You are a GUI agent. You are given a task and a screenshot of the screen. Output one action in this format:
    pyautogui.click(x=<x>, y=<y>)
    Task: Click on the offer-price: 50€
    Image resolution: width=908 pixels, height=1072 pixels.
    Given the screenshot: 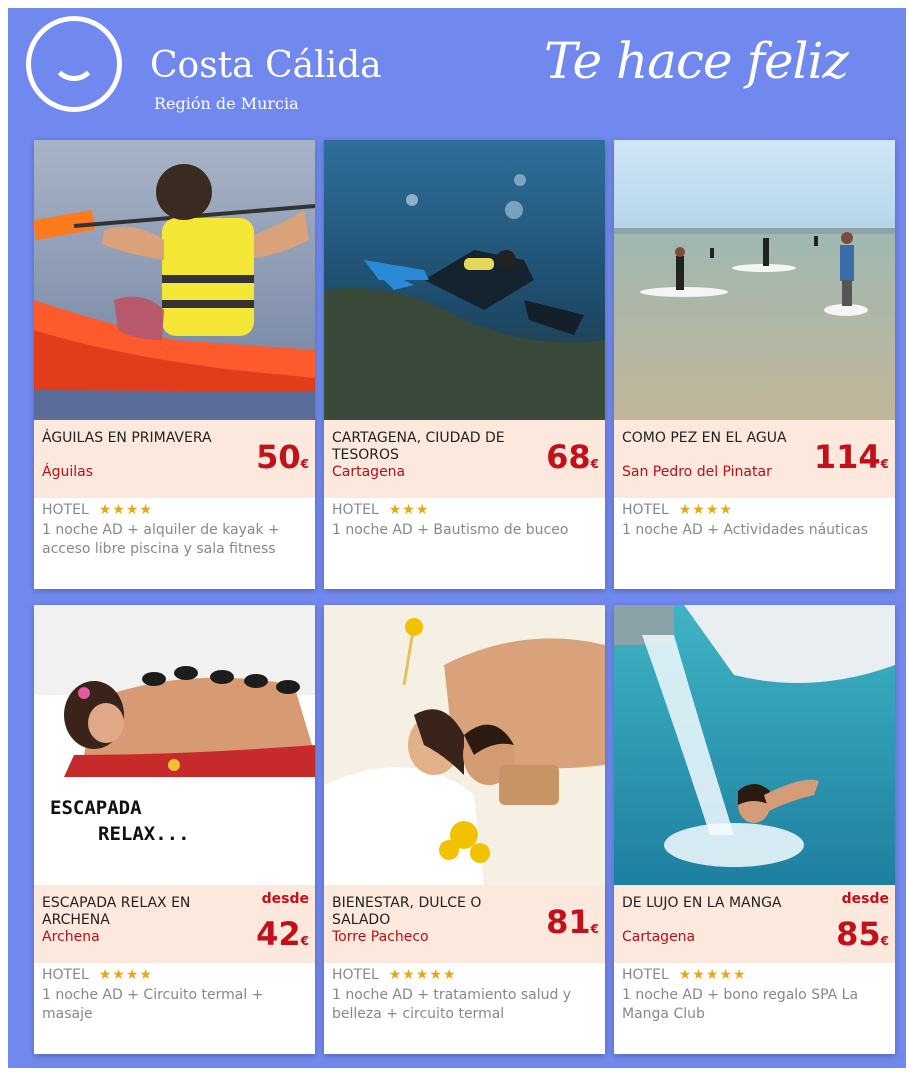 What is the action you would take?
    pyautogui.click(x=282, y=457)
    